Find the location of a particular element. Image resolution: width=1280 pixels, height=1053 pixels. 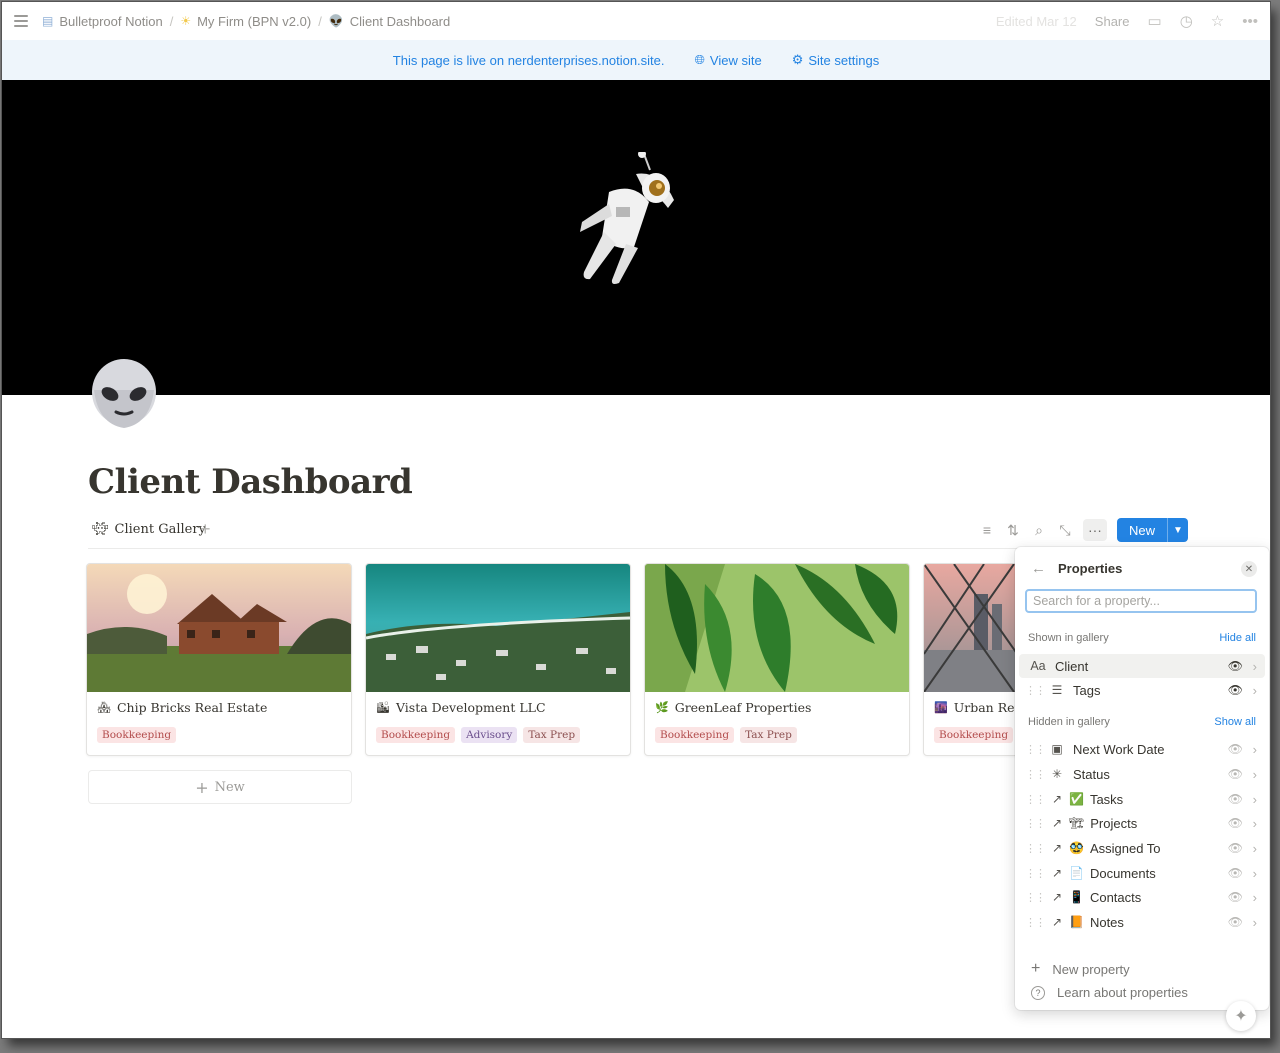

property-search-input is located at coordinates (1141, 601).